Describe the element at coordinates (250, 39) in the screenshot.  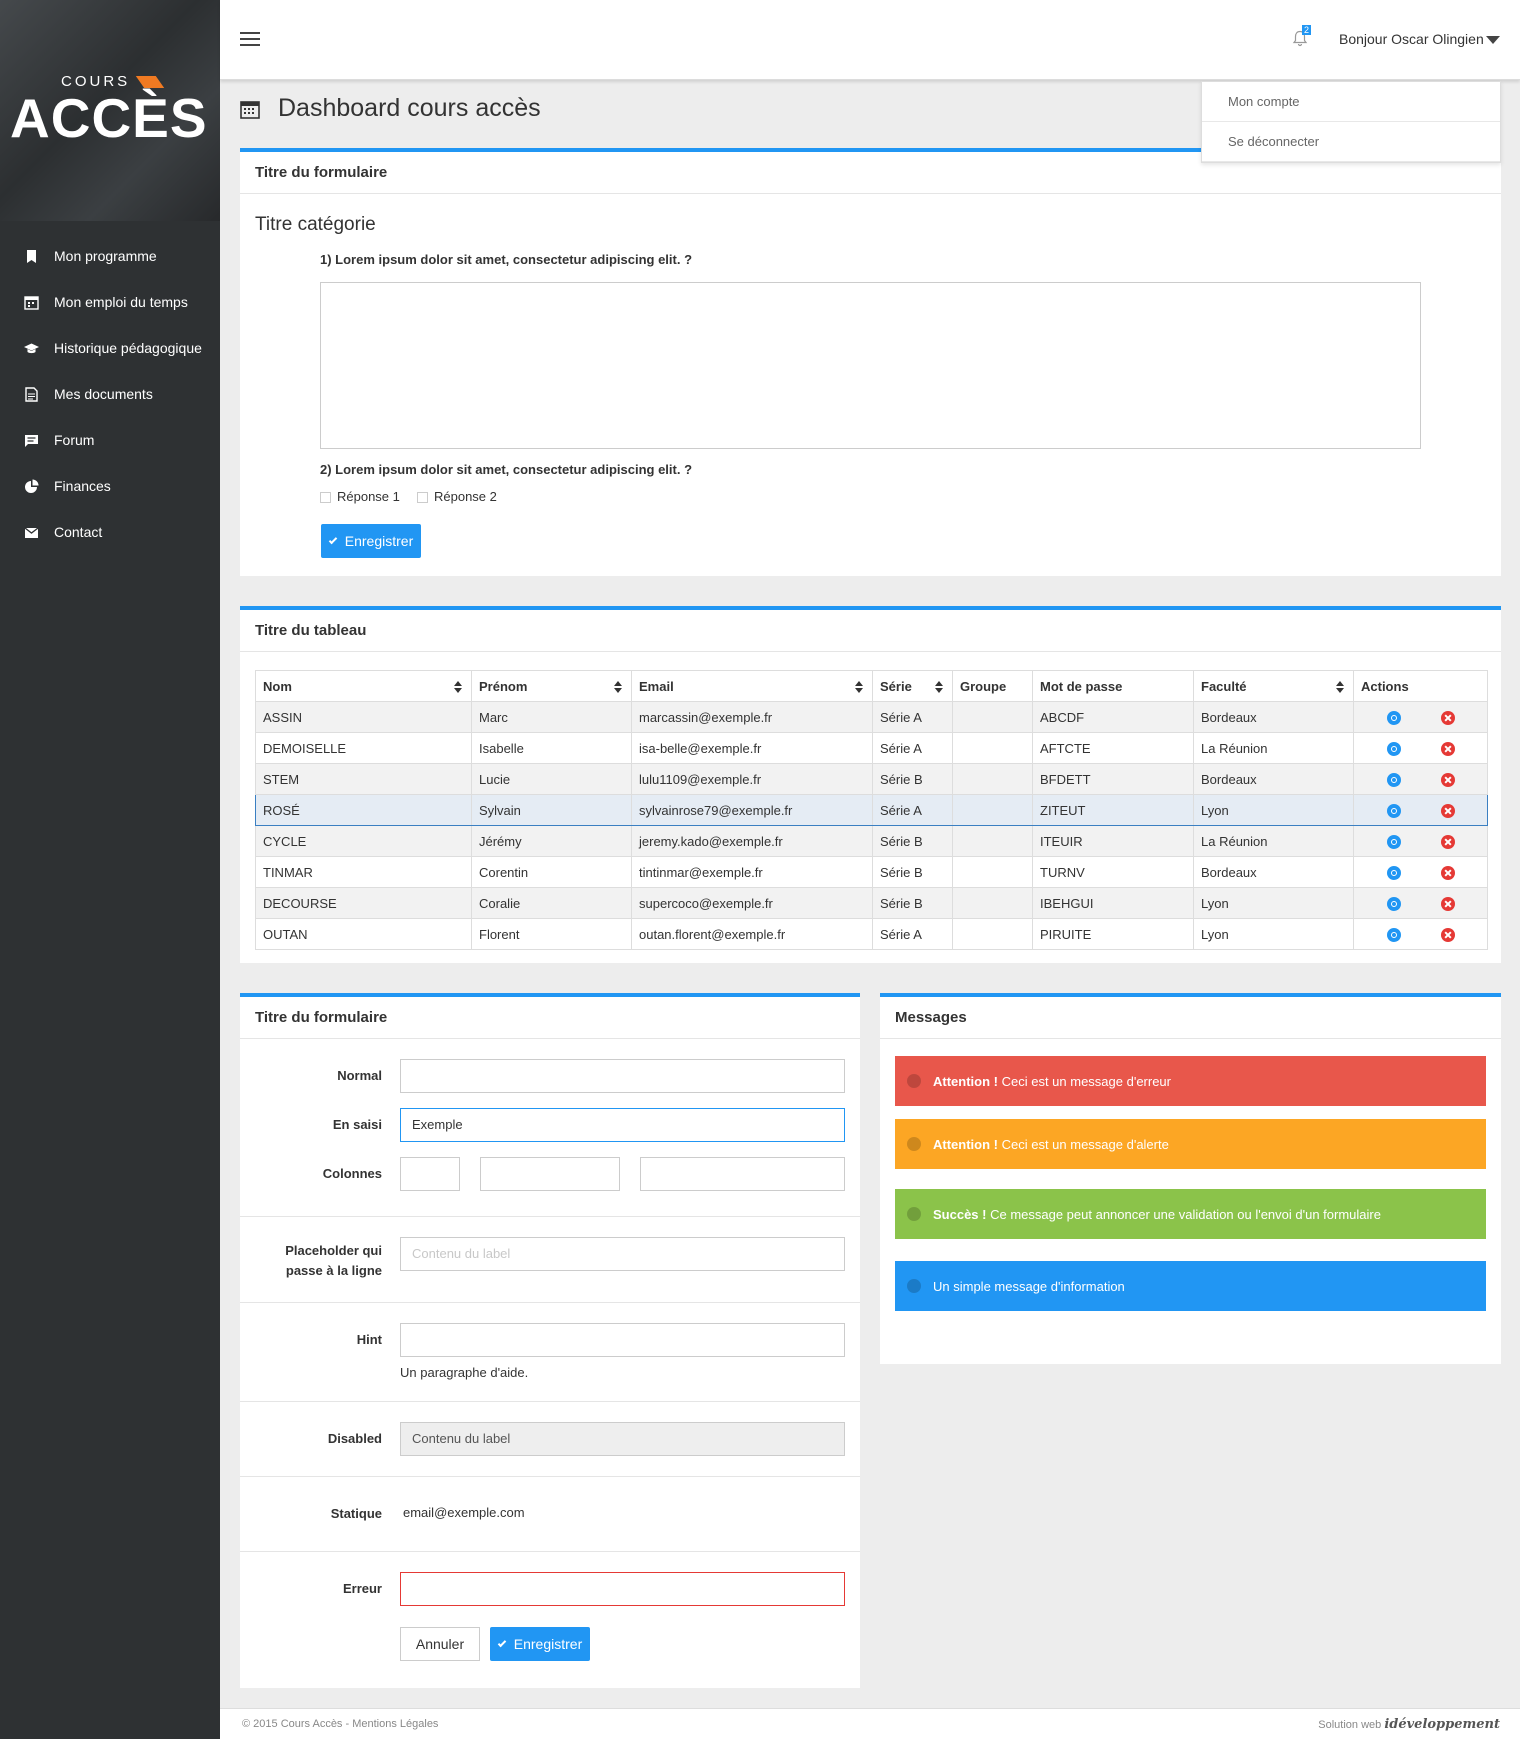
I see `hamburger-menu-icon` at that location.